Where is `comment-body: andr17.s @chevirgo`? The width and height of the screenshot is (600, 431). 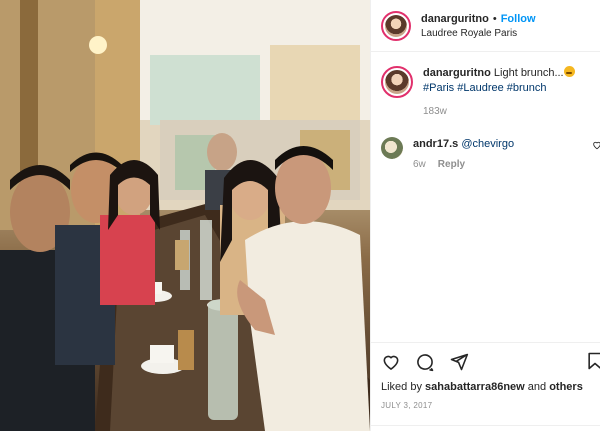
comment-body: andr17.s @chevirgo is located at coordinates (463, 144).